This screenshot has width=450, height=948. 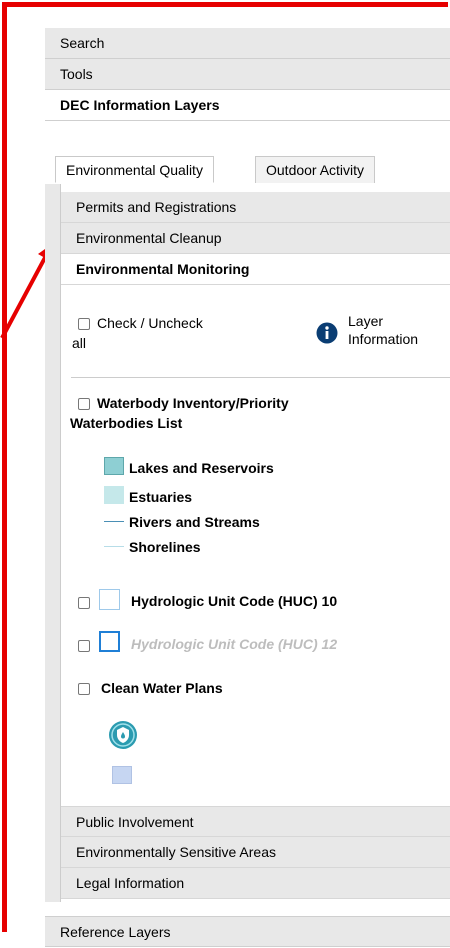 What do you see at coordinates (84, 404) in the screenshot?
I see `waterbody-checkbox` at bounding box center [84, 404].